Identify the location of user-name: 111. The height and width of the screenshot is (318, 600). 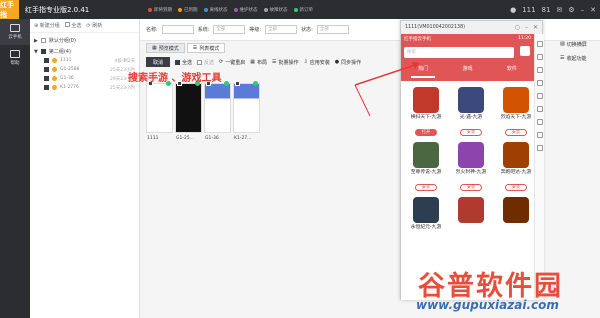
(528, 10).